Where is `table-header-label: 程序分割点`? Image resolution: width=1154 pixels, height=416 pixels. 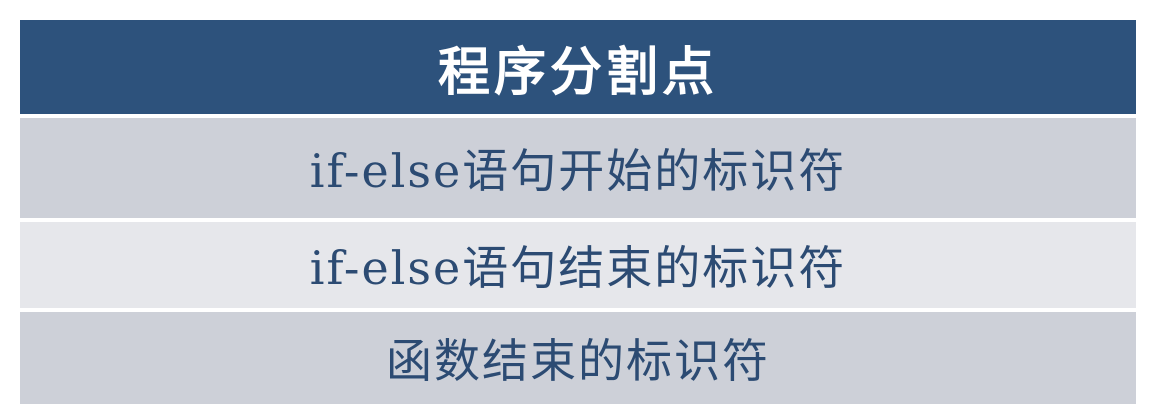
table-header-label: 程序分割点 is located at coordinates (577, 72).